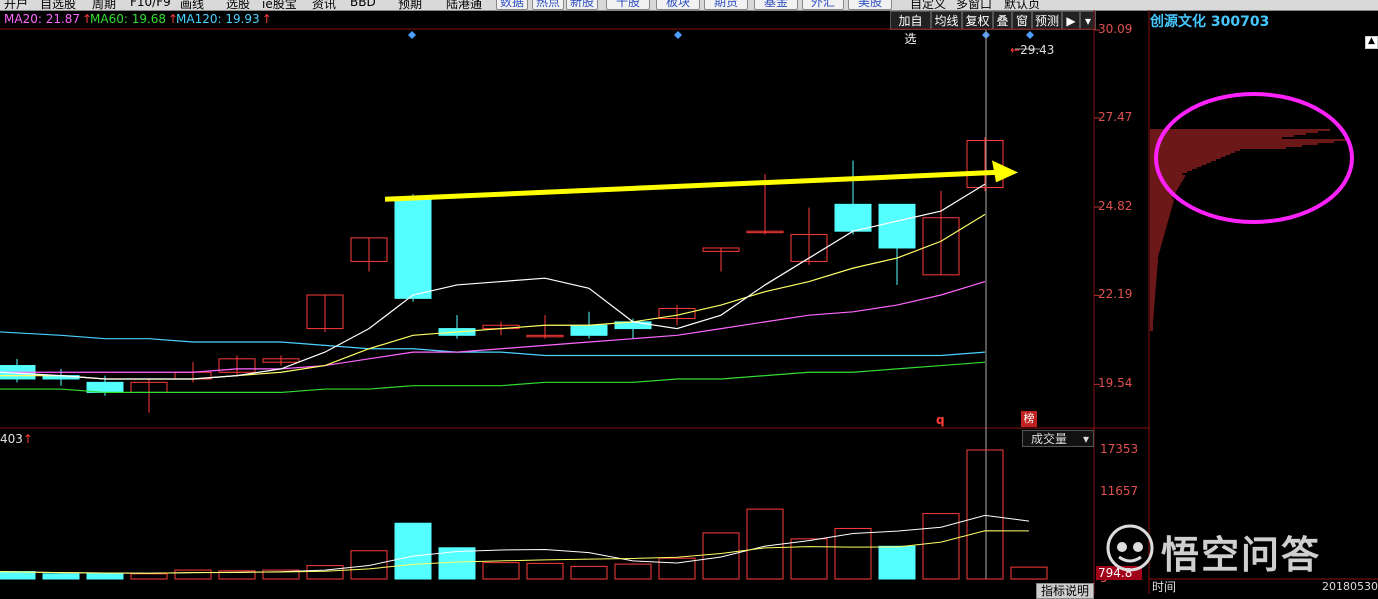 The width and height of the screenshot is (1378, 599). I want to click on trend-arrow-head, so click(1005, 171).